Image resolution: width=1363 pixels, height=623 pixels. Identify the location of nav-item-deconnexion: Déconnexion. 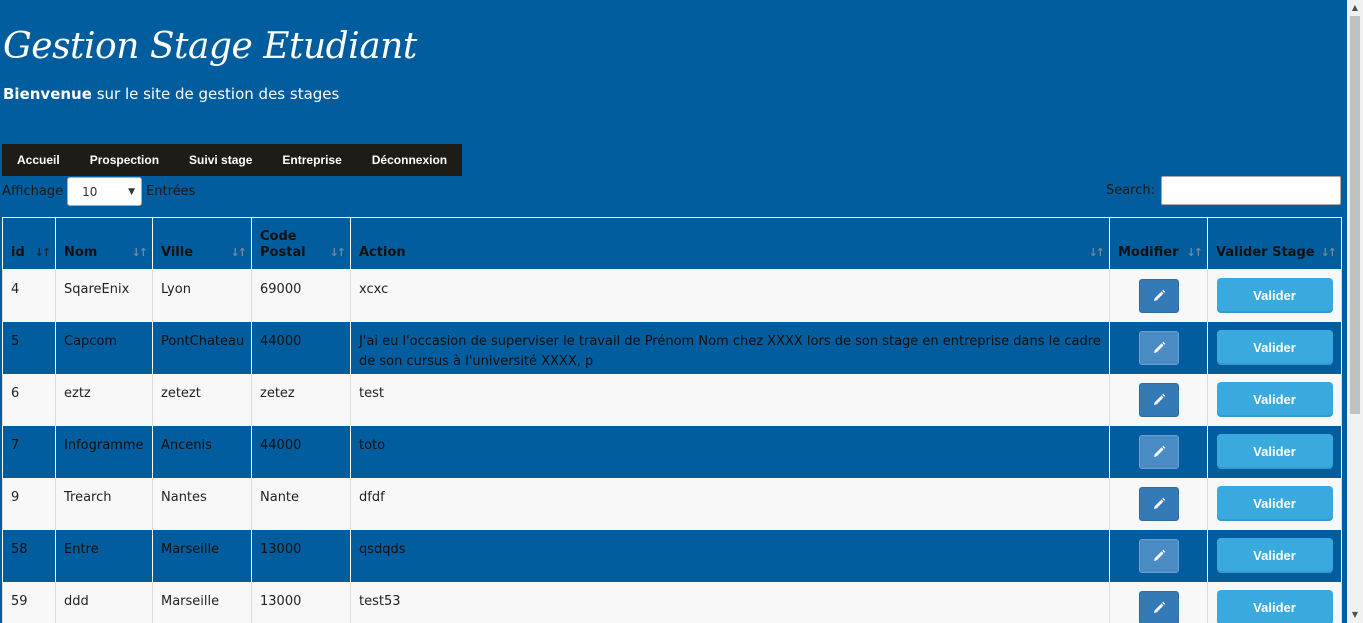
(409, 160).